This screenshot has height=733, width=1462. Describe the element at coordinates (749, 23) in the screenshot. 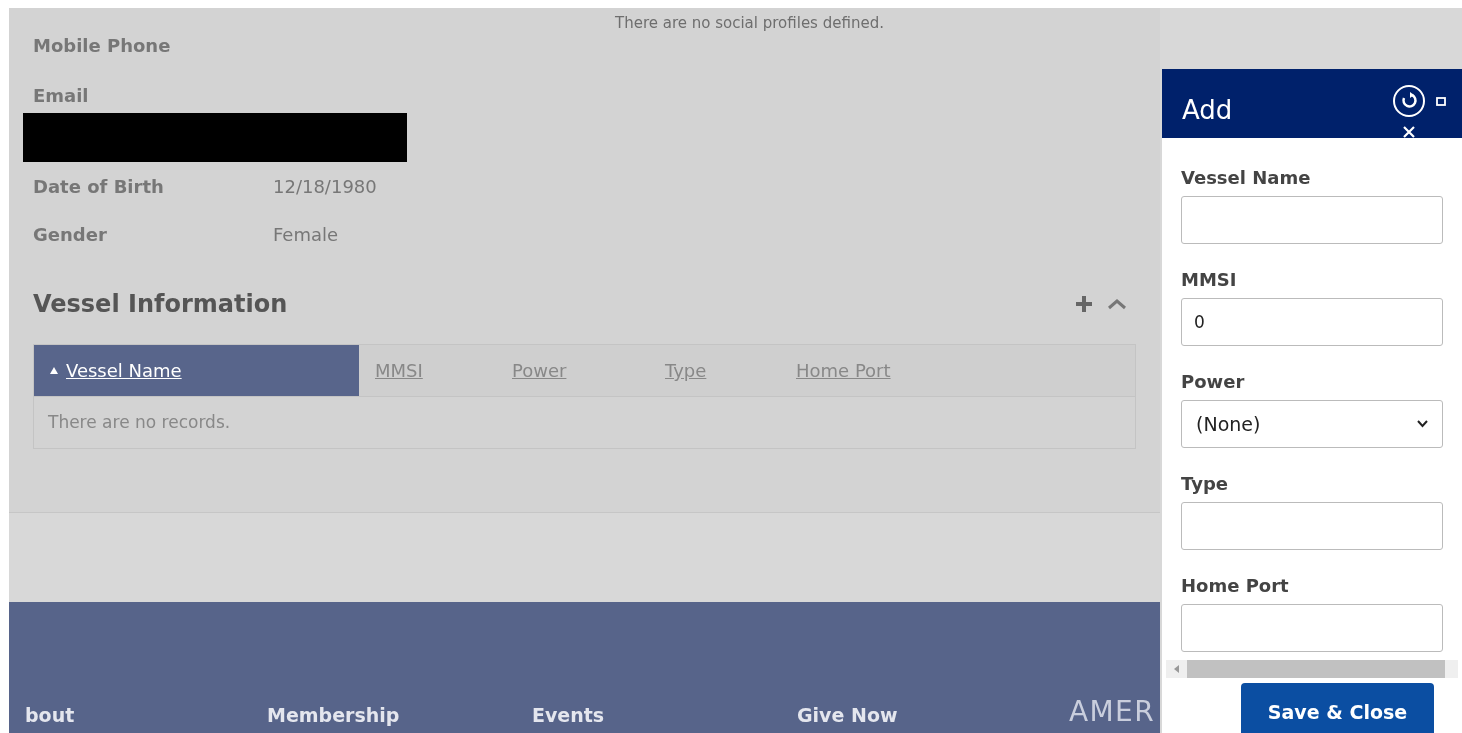

I see `empty-message: There are no social profiles defined.` at that location.